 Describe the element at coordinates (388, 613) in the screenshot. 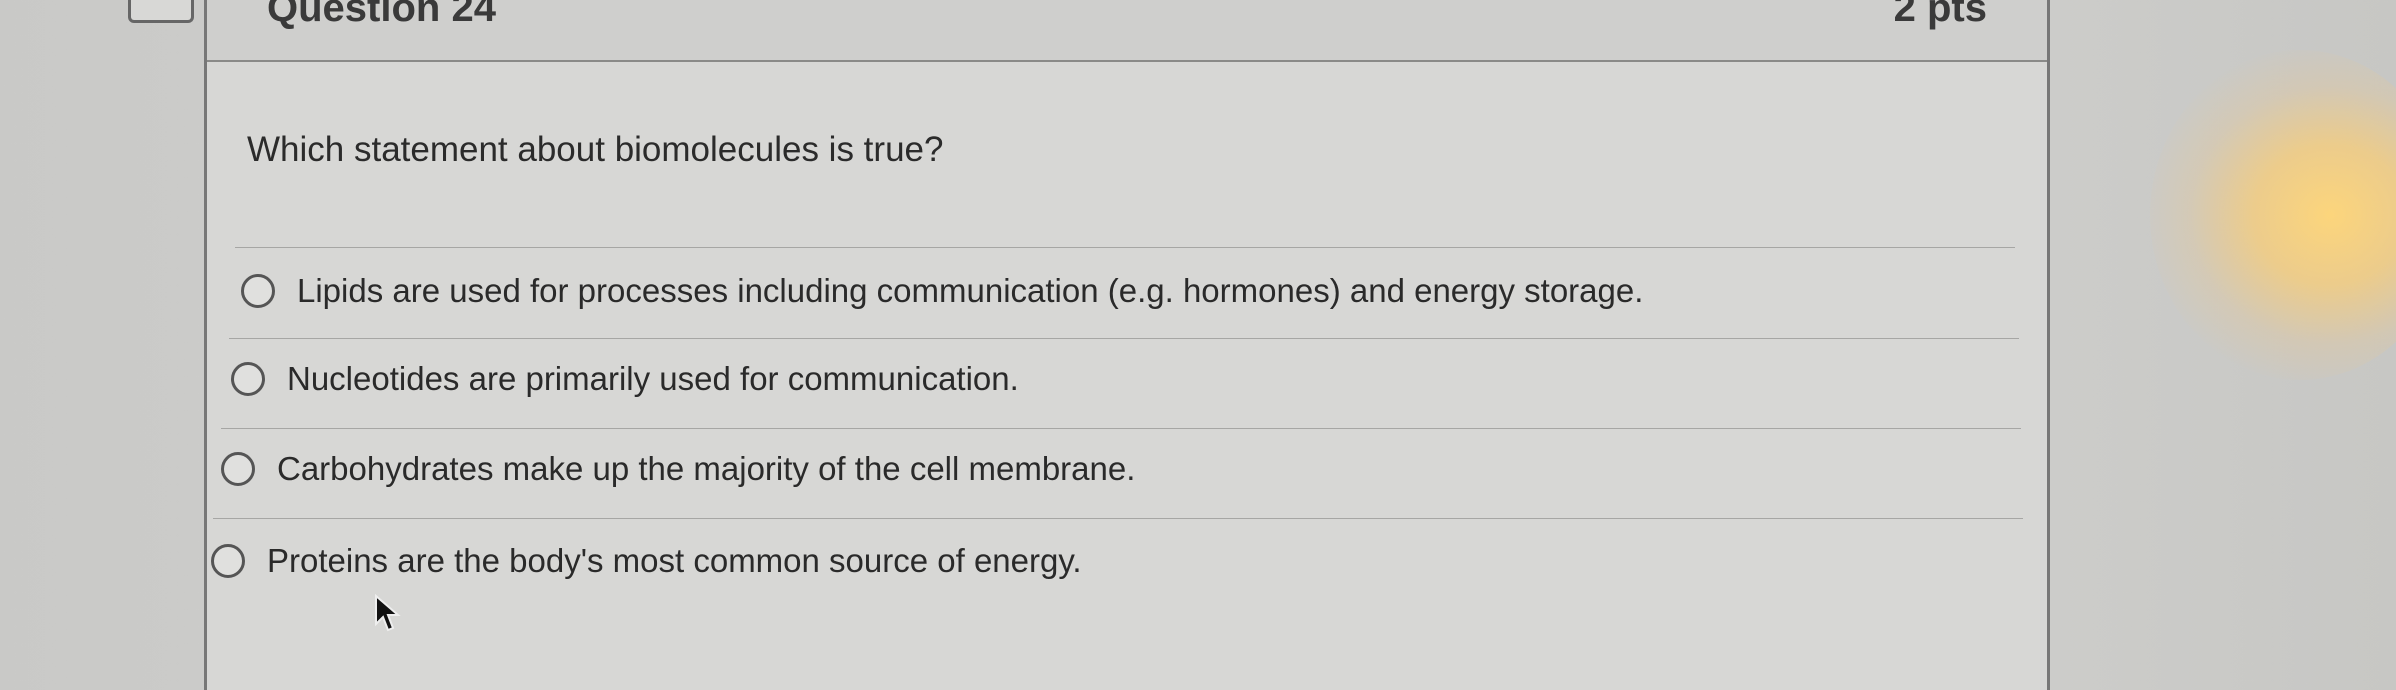

I see `mouse-pointer-icon` at that location.